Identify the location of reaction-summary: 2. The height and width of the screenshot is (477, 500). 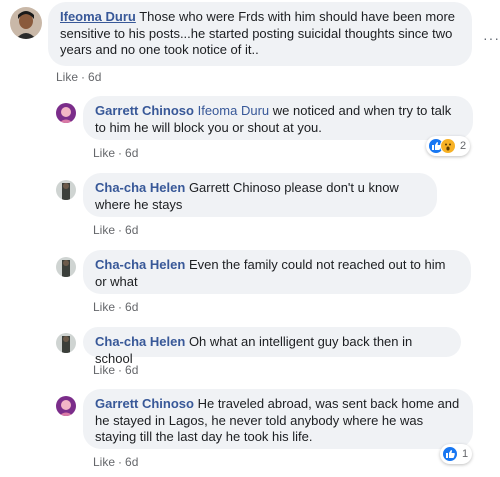
(448, 146).